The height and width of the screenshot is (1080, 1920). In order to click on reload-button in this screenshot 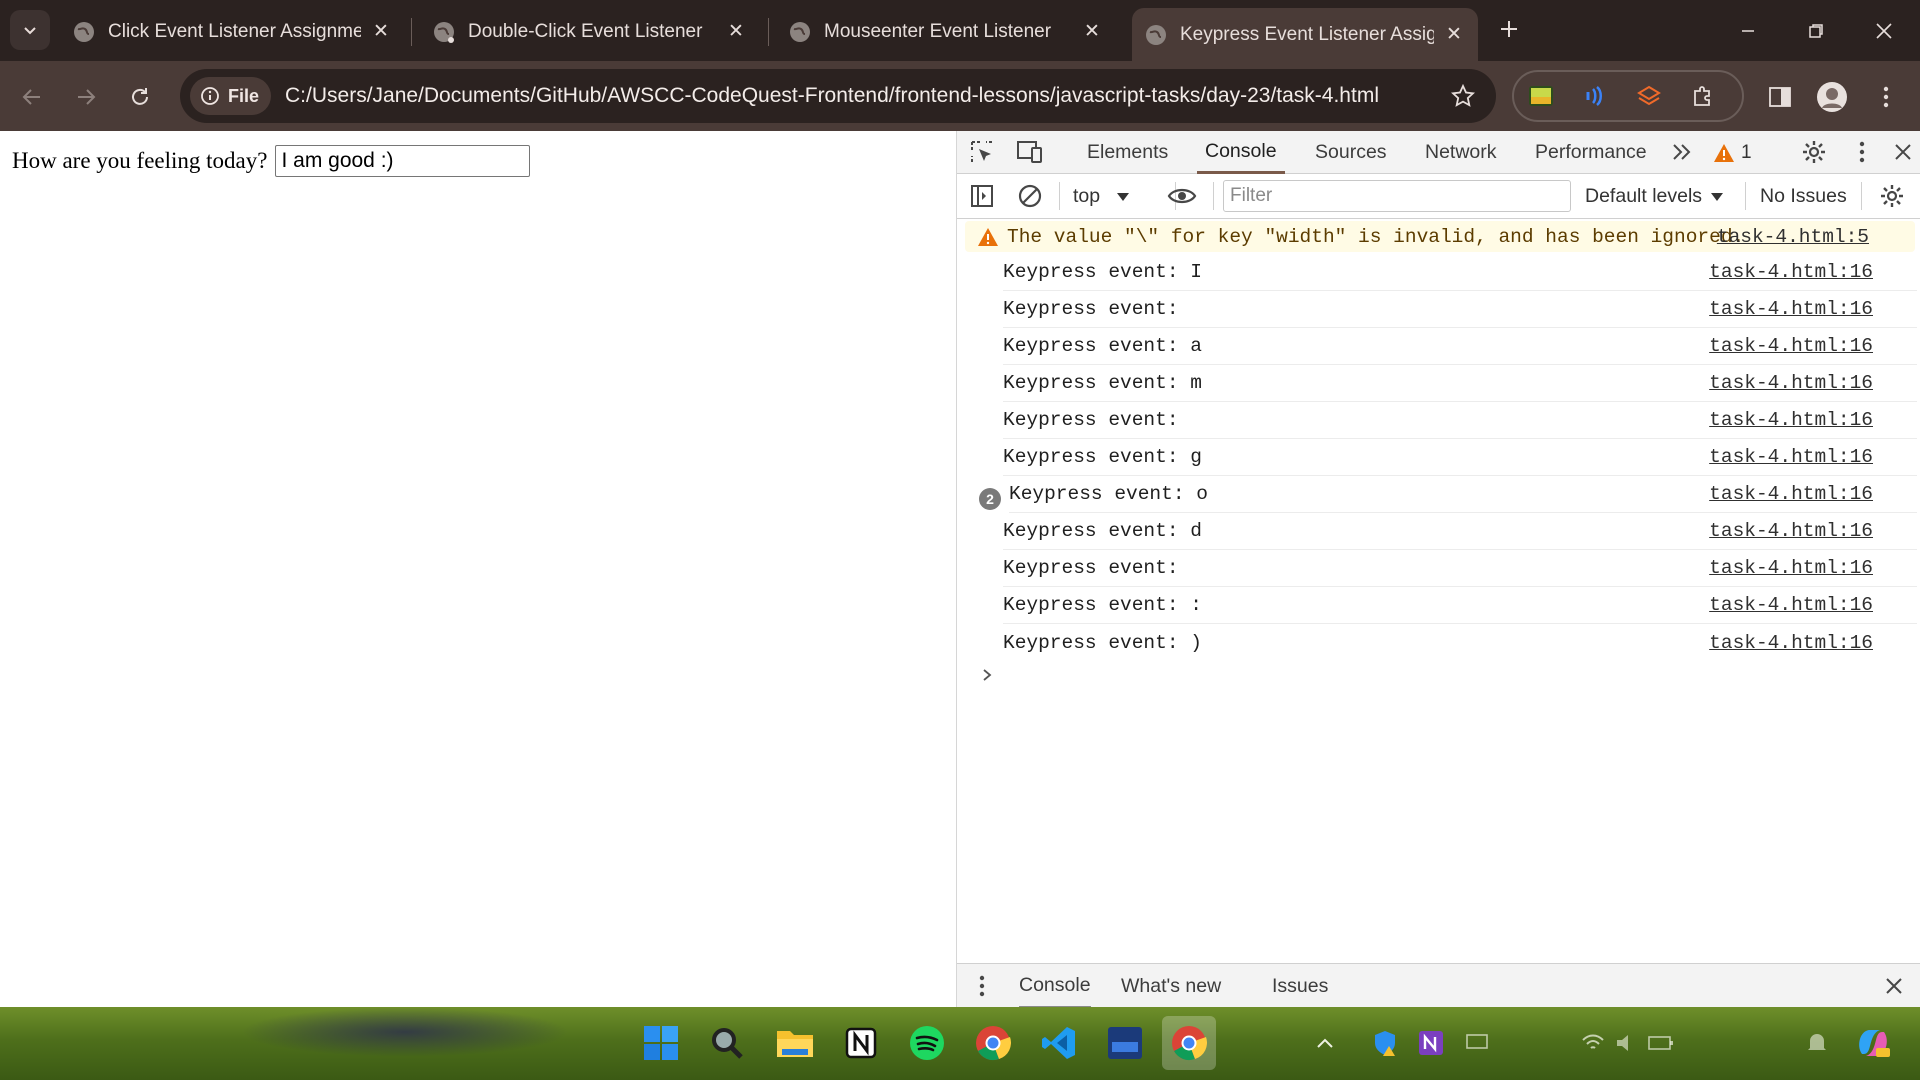, I will do `click(140, 97)`.